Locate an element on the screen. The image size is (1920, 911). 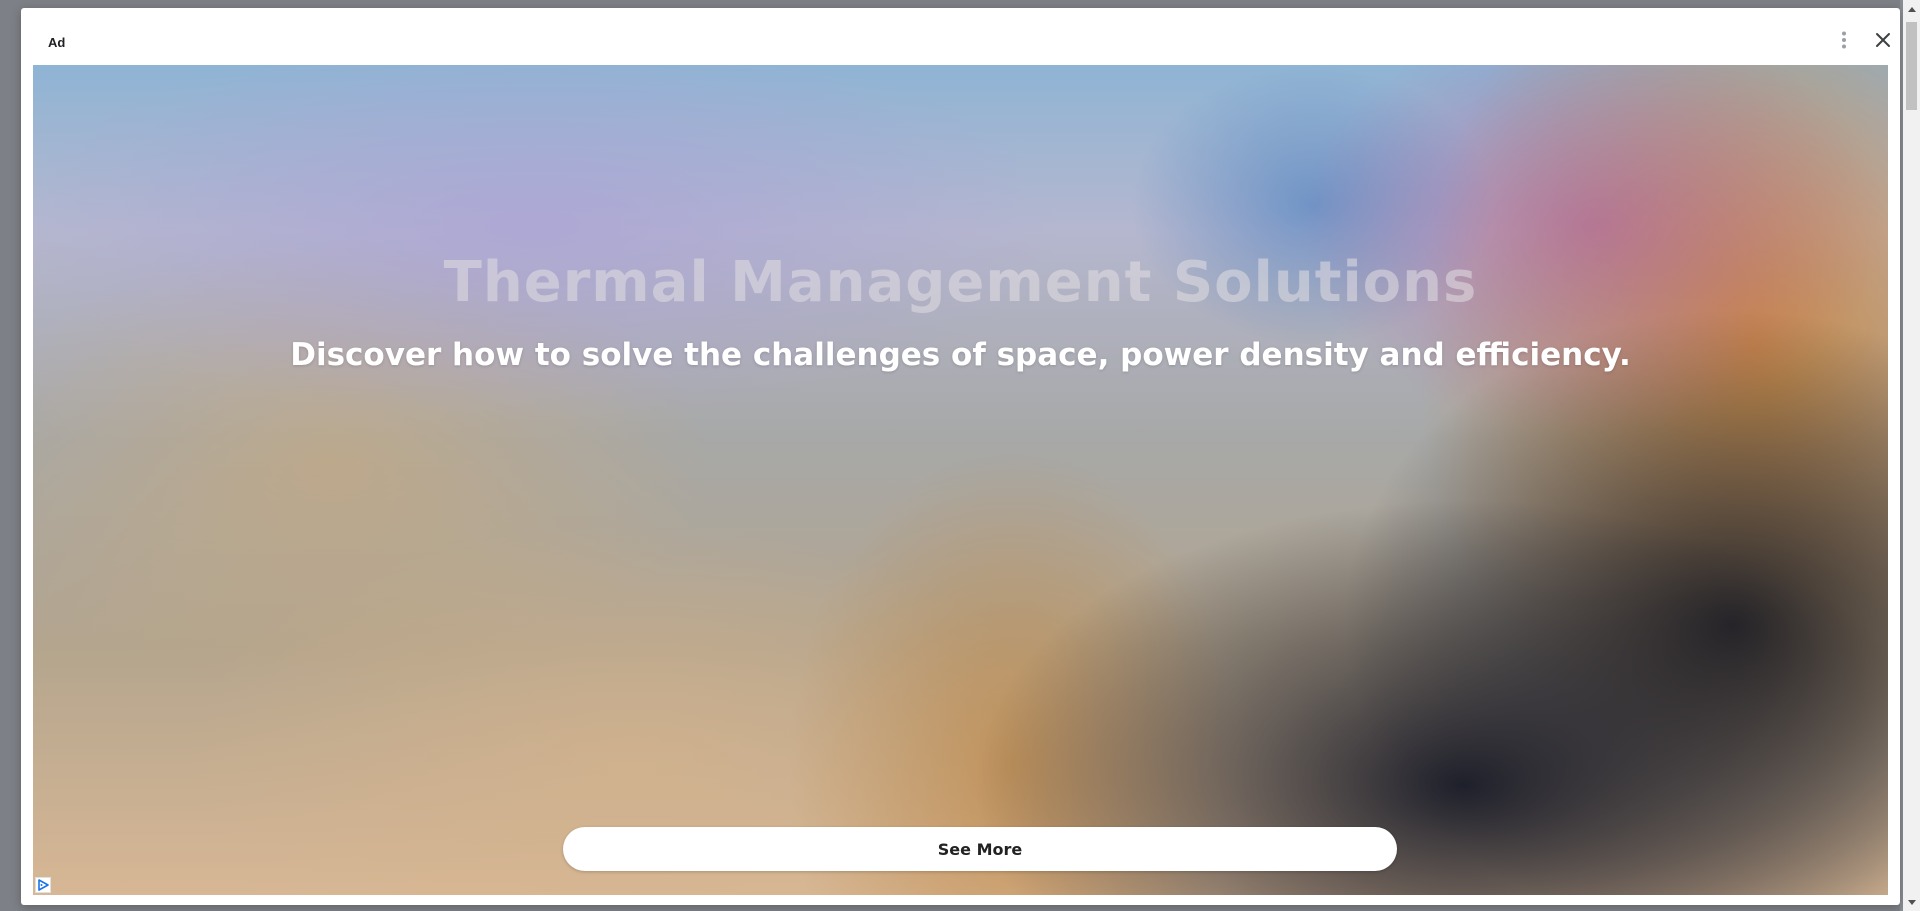
scroll-thumb is located at coordinates (1911, 66).